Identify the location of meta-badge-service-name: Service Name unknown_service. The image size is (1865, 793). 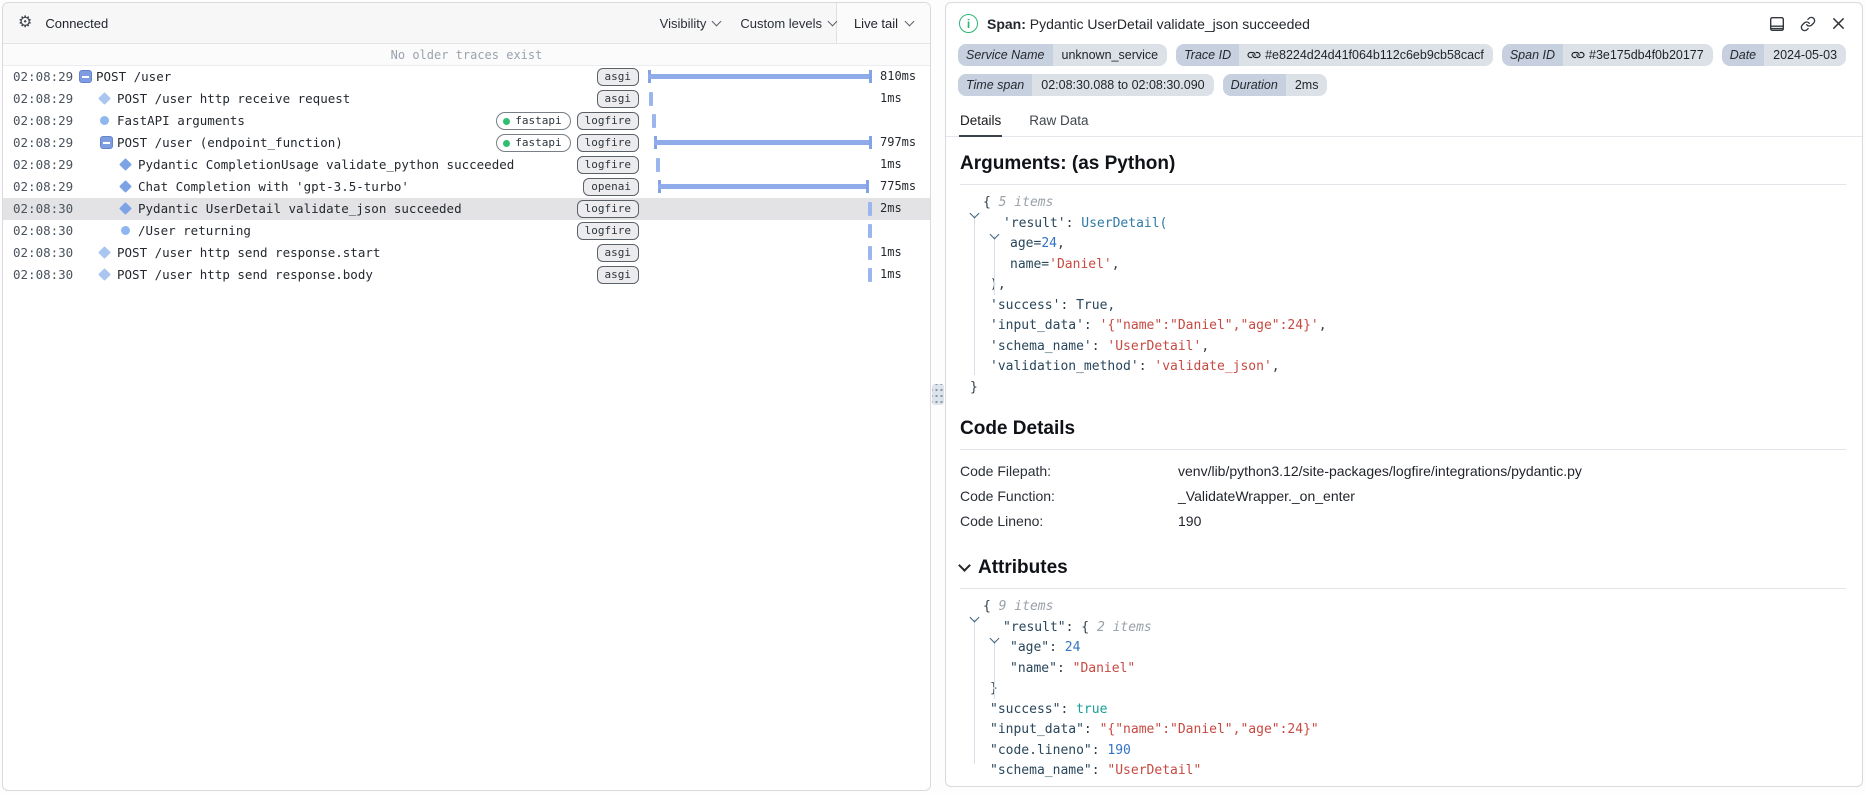
(1063, 55).